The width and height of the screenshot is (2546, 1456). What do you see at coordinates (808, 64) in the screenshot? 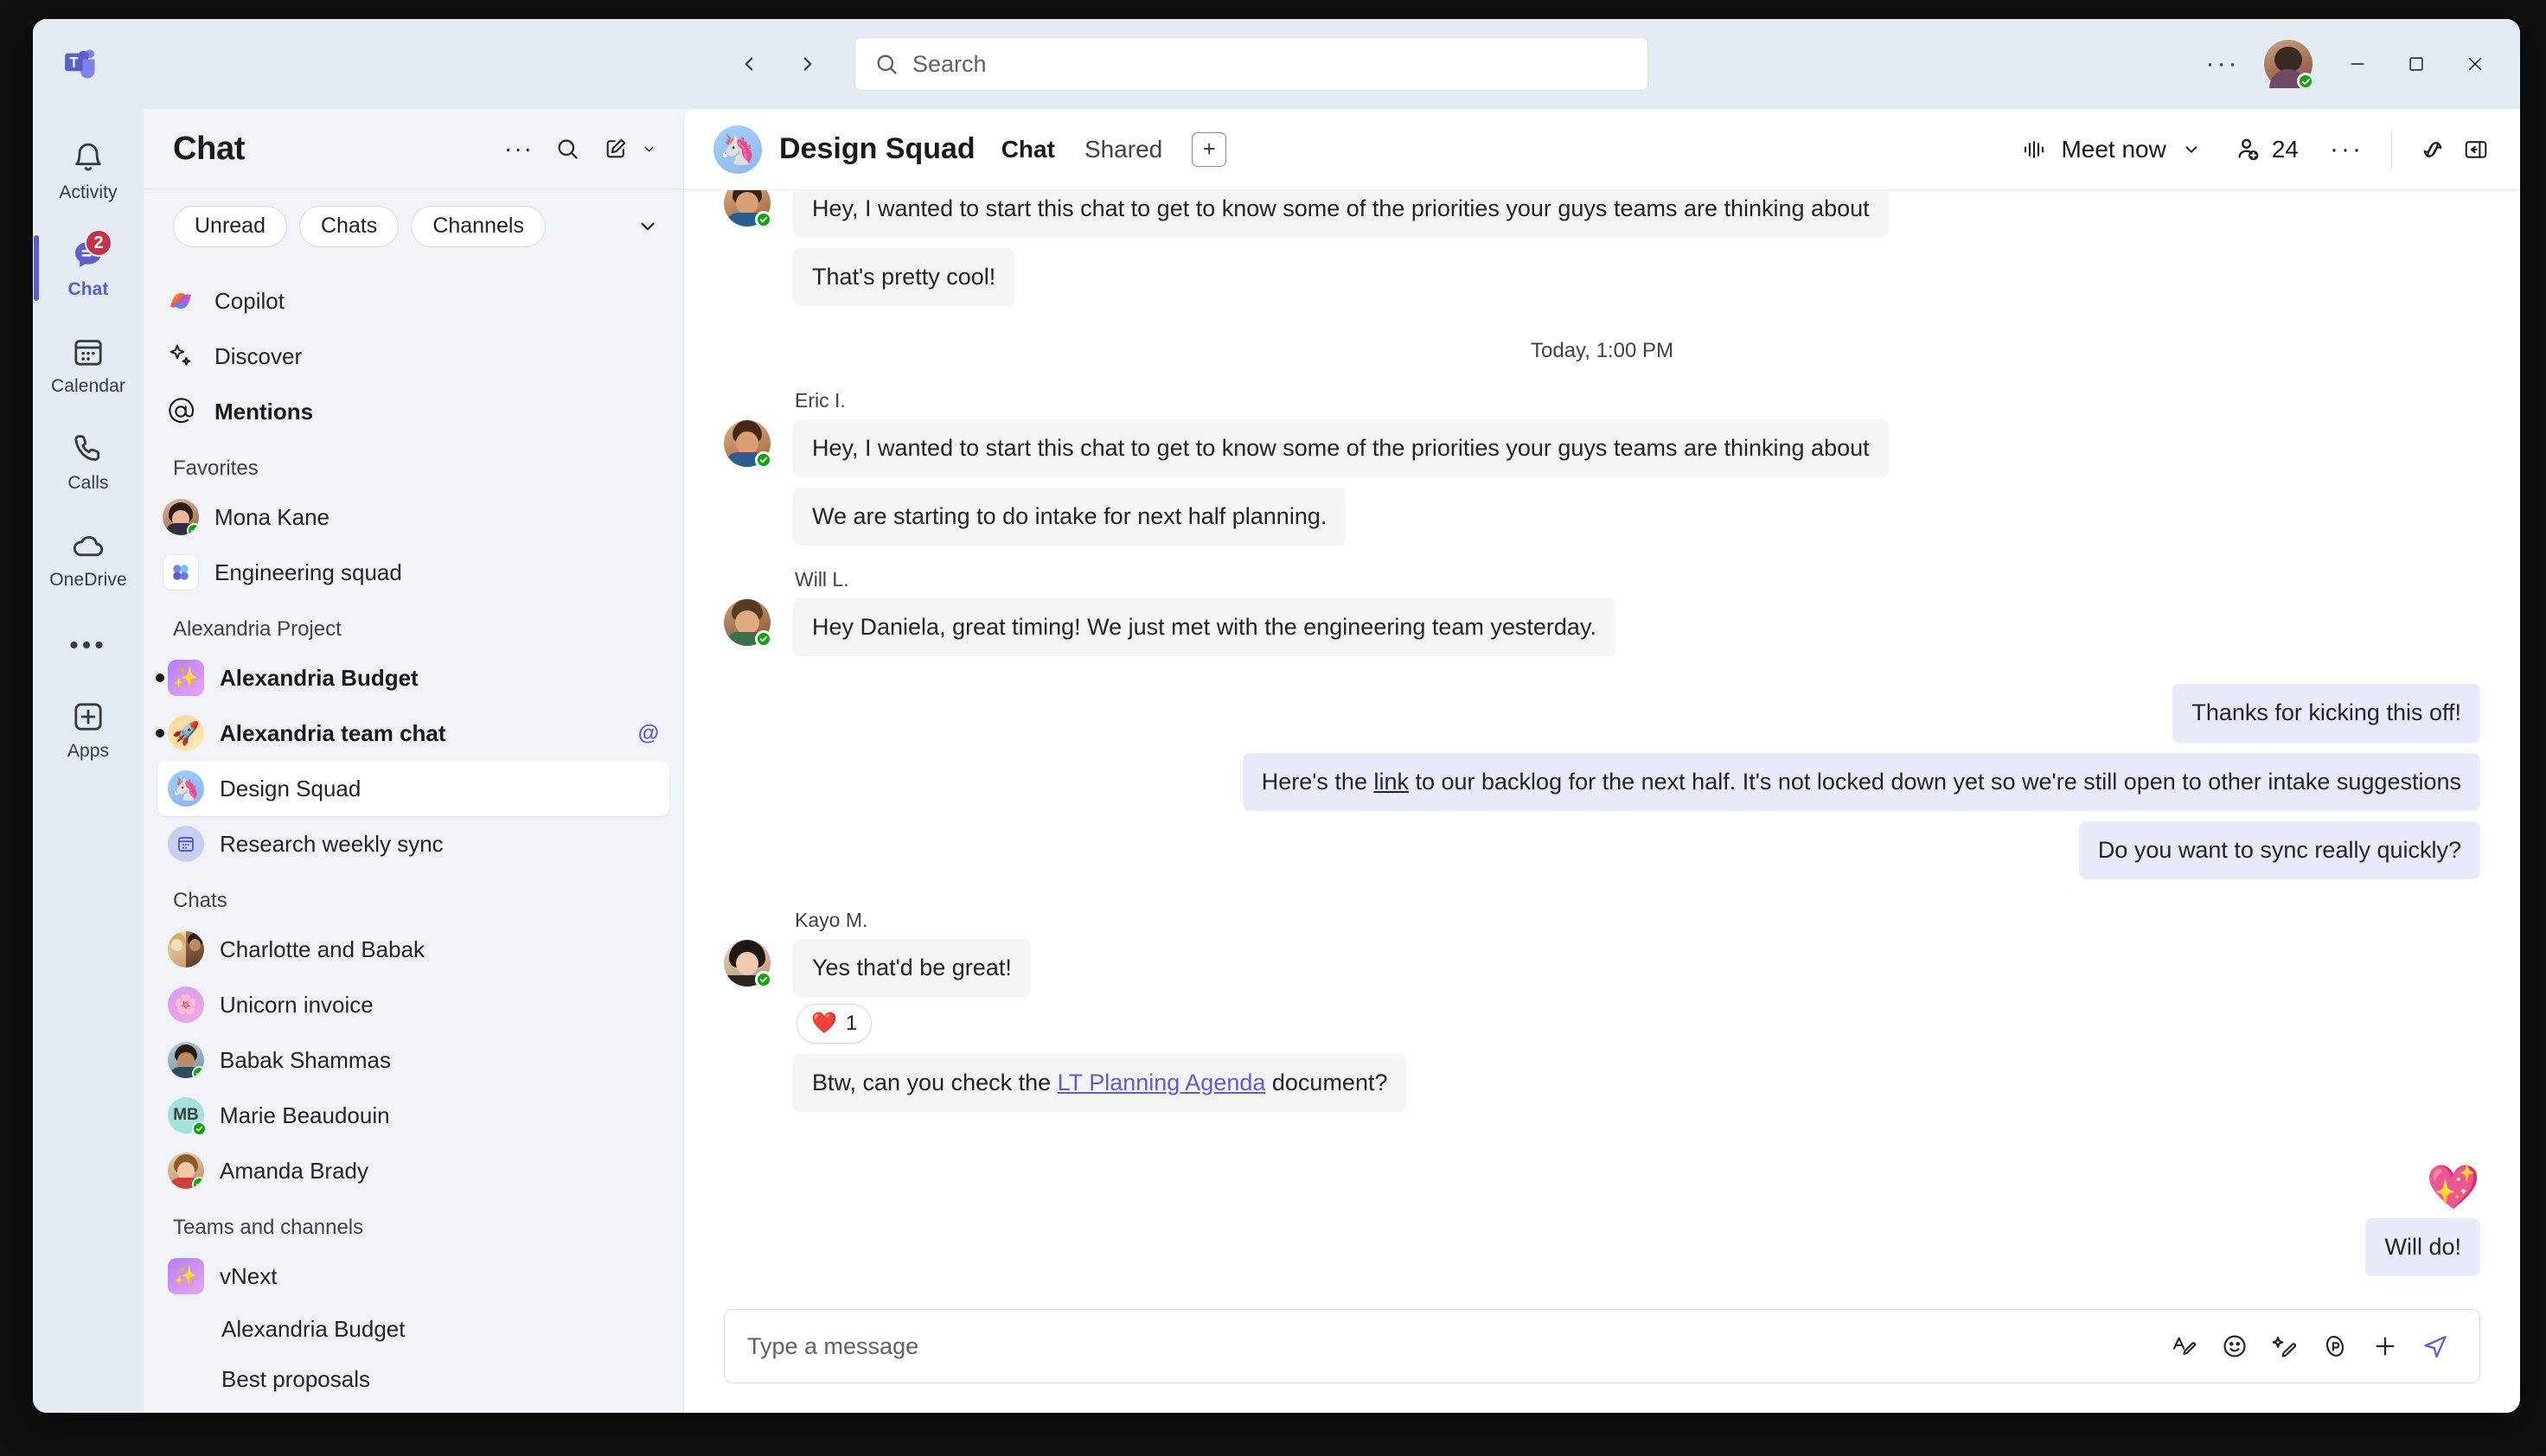
I see `forward-button` at bounding box center [808, 64].